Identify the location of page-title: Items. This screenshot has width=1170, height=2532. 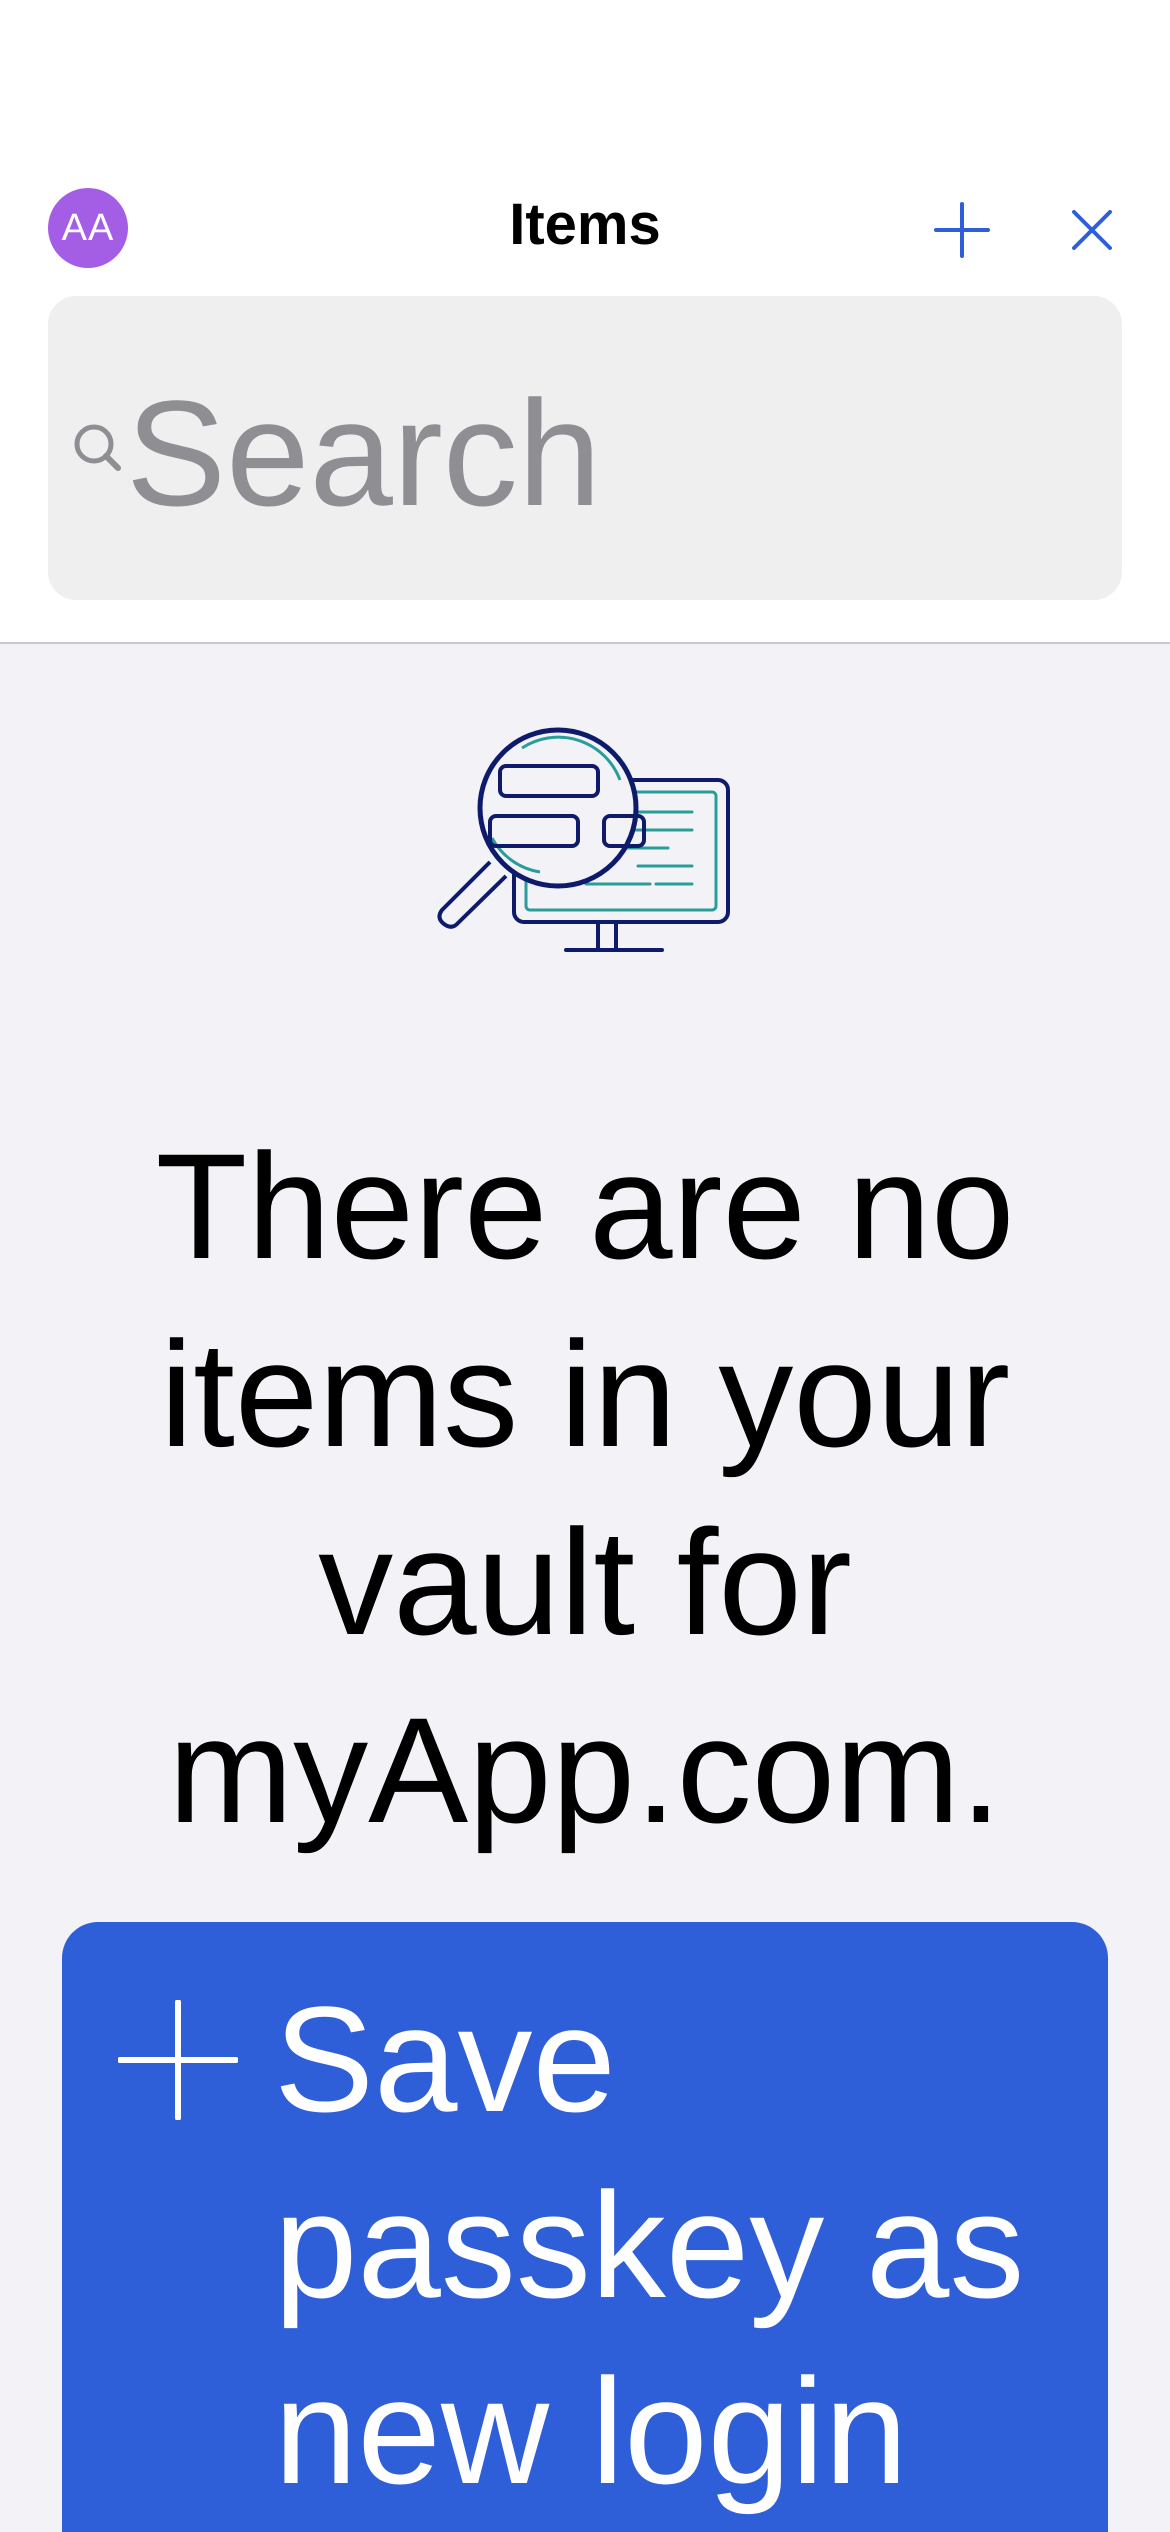
(585, 224).